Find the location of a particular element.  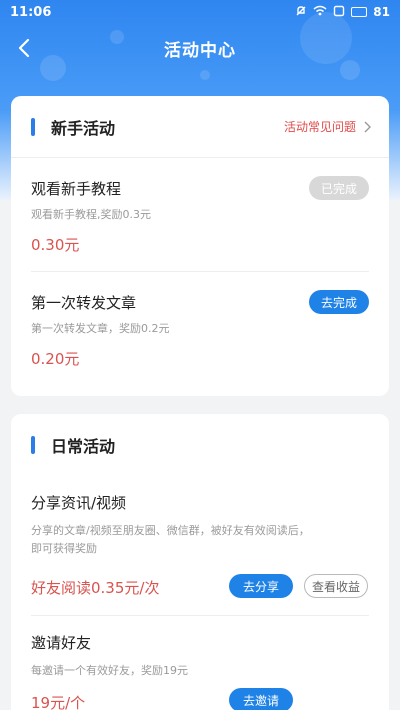

page-title: 活动中心 is located at coordinates (200, 50).